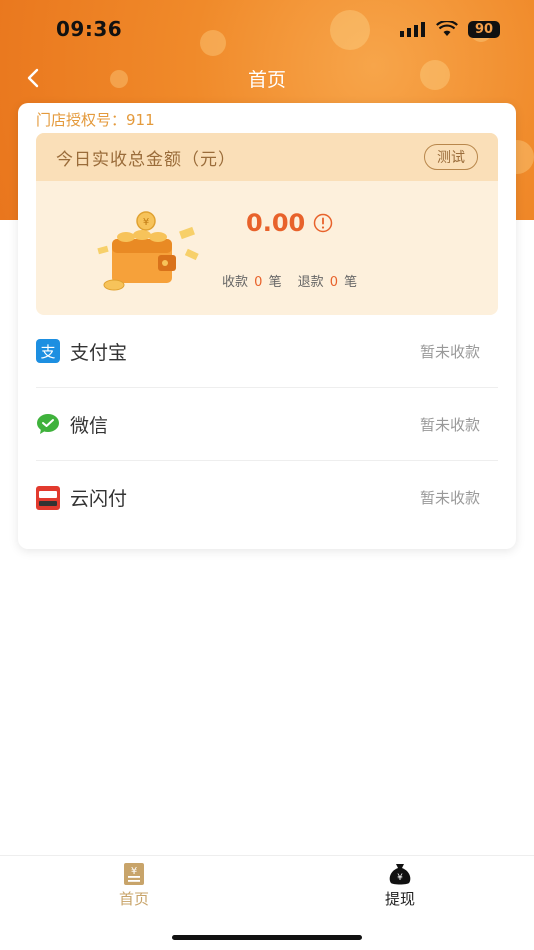  Describe the element at coordinates (400, 885) in the screenshot. I see `tab-withdraw: ¥ 提现` at that location.